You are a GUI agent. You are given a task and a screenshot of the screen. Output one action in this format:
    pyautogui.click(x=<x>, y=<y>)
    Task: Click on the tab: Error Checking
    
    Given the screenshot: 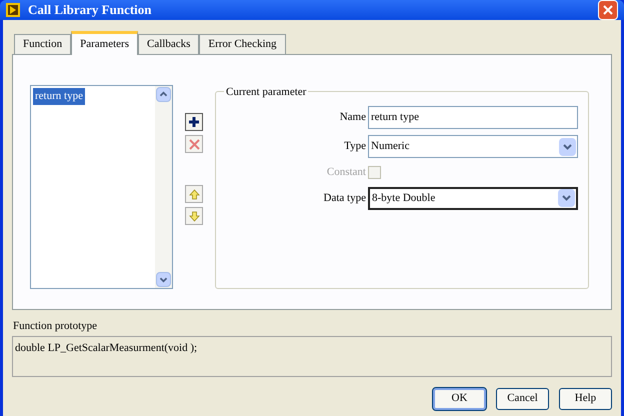 What is the action you would take?
    pyautogui.click(x=242, y=44)
    